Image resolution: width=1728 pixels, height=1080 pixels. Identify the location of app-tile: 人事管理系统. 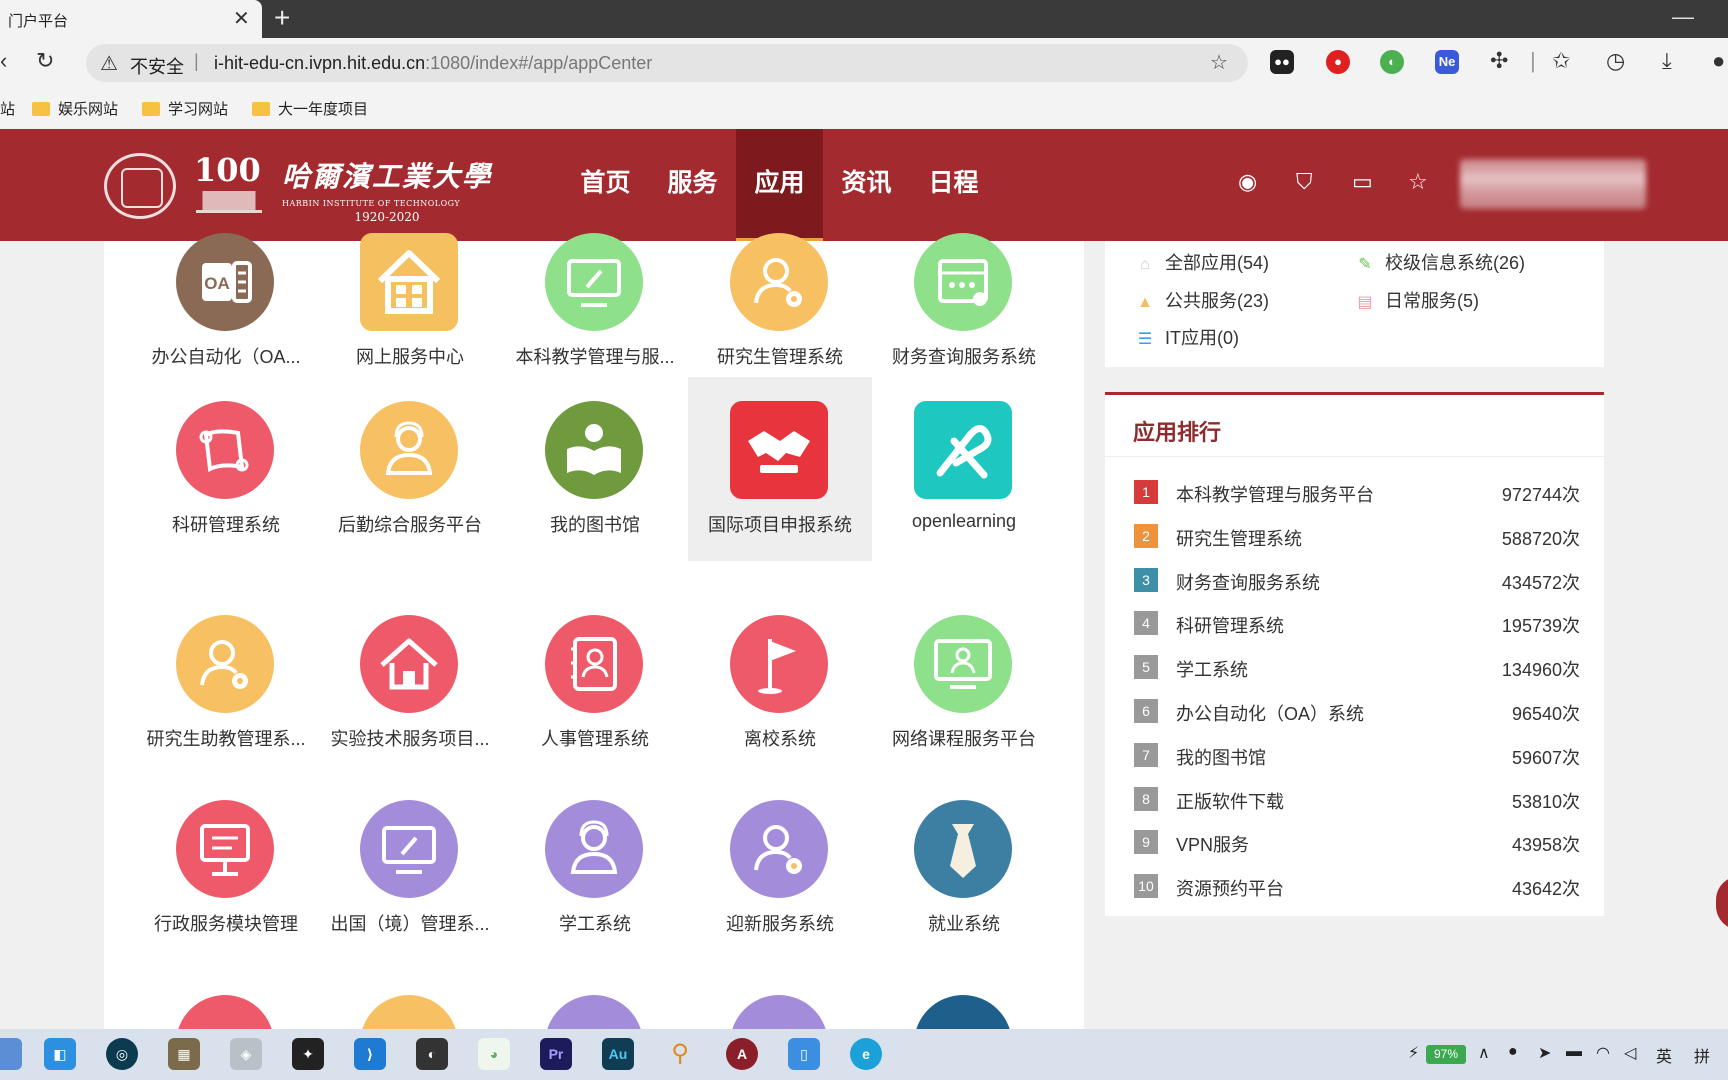
(595, 693).